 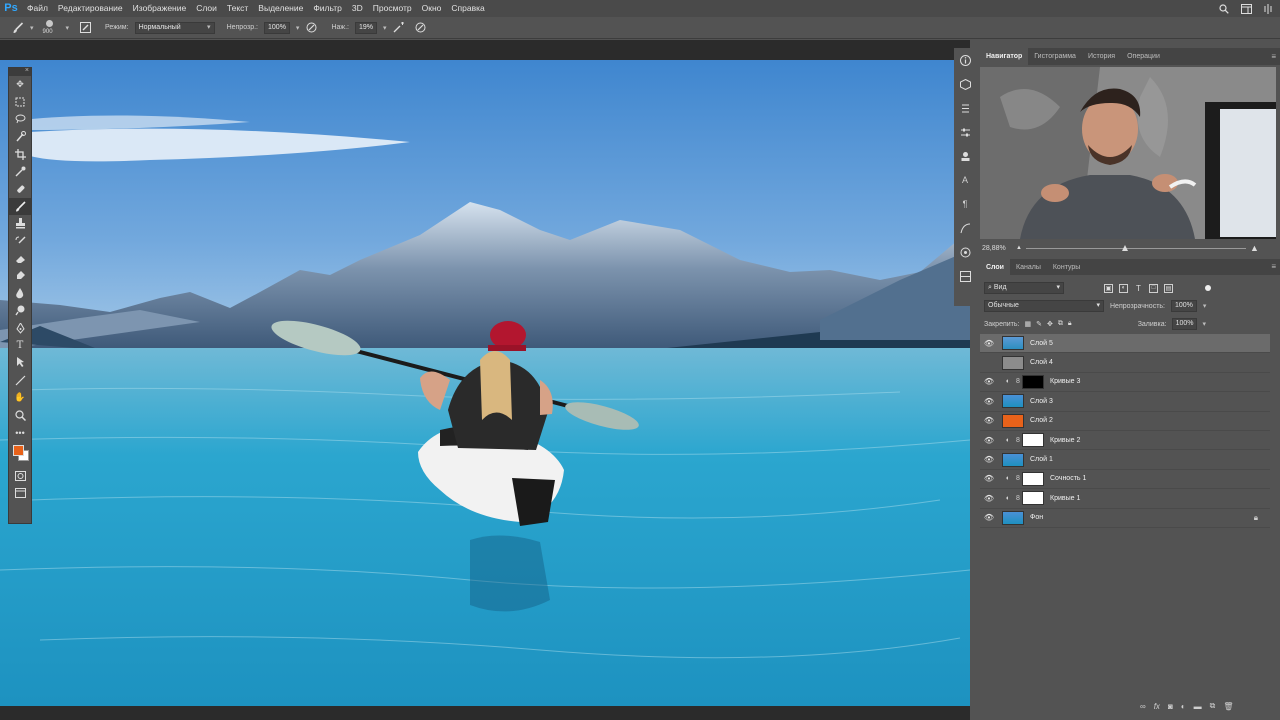 What do you see at coordinates (1024, 288) in the screenshot?
I see `layer-filter-select: ⌕ Вид ▾` at bounding box center [1024, 288].